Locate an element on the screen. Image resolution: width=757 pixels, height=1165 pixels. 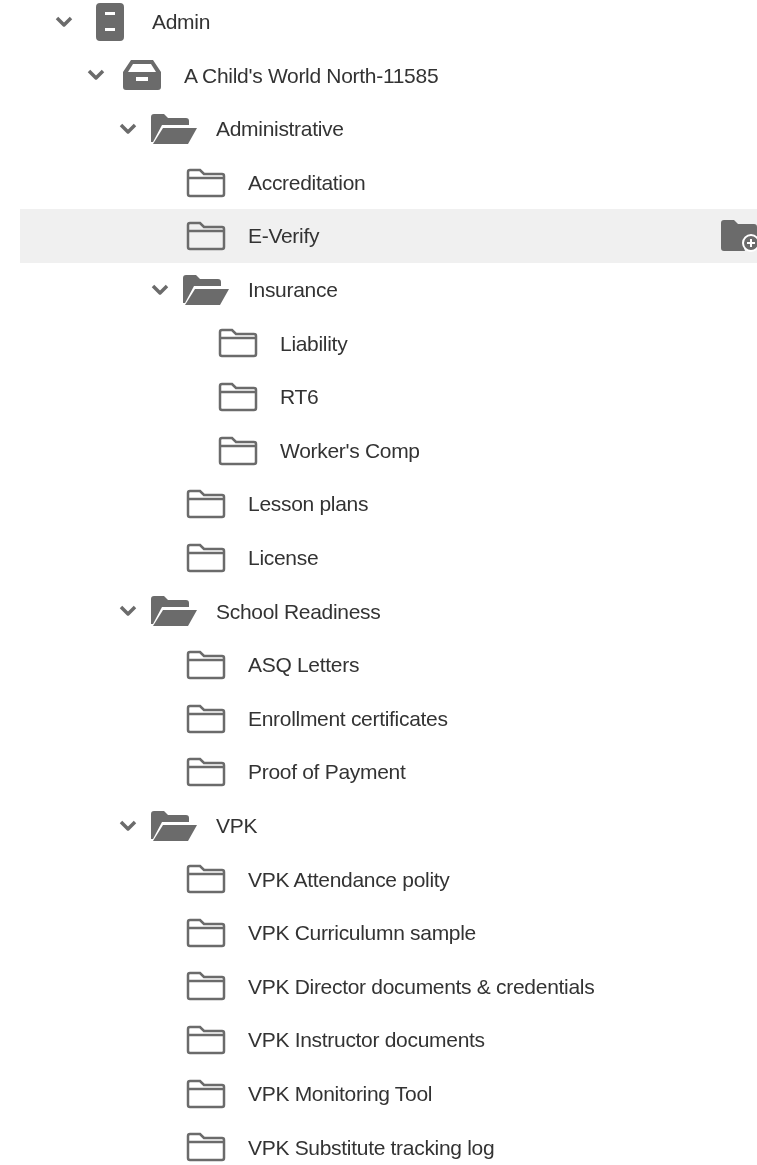
tree-item: Worker's Comp is located at coordinates (388, 450).